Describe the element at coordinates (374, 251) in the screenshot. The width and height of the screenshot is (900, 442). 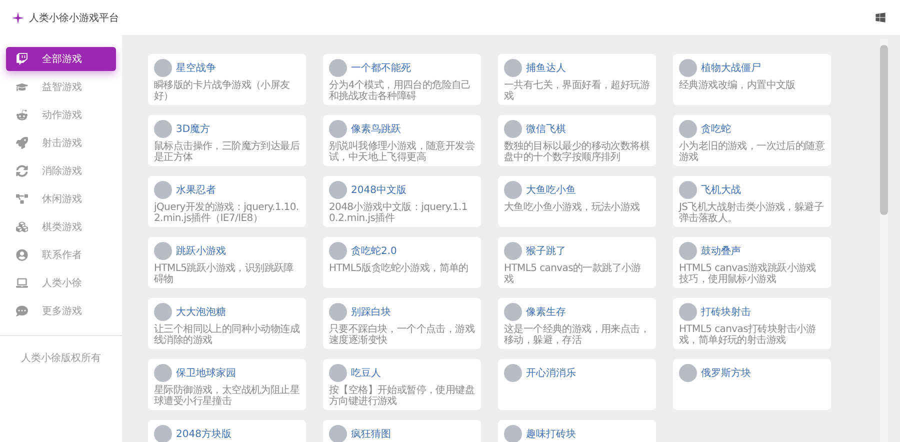
I see `game-title: 贪吃蛇2.0` at that location.